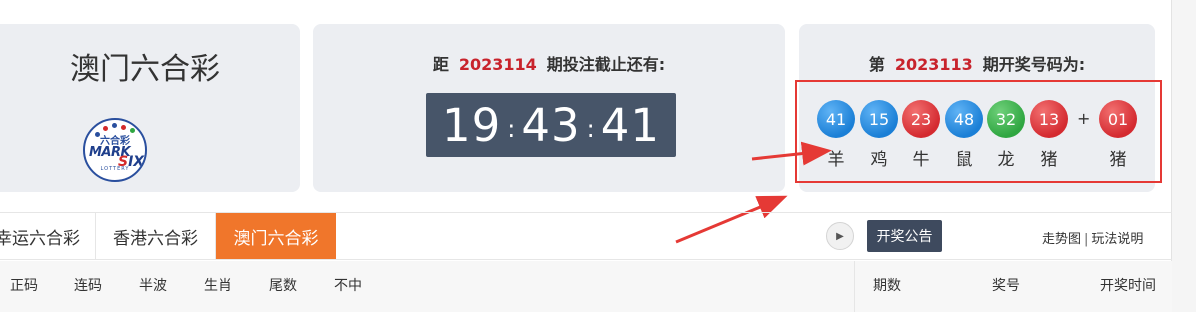  I want to click on right-links: 走势图 | 玩法说明, so click(1093, 239).